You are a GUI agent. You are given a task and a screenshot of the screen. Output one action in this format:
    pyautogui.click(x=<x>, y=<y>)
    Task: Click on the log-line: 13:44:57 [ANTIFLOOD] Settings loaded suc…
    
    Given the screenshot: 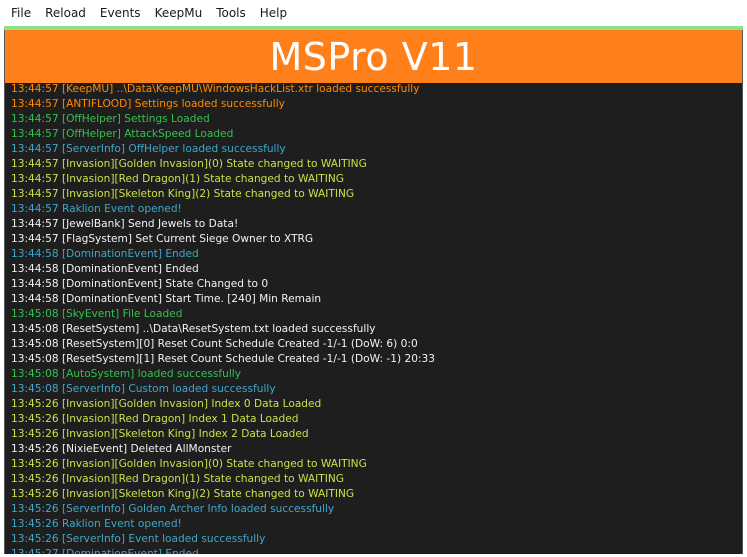 What is the action you would take?
    pyautogui.click(x=148, y=104)
    